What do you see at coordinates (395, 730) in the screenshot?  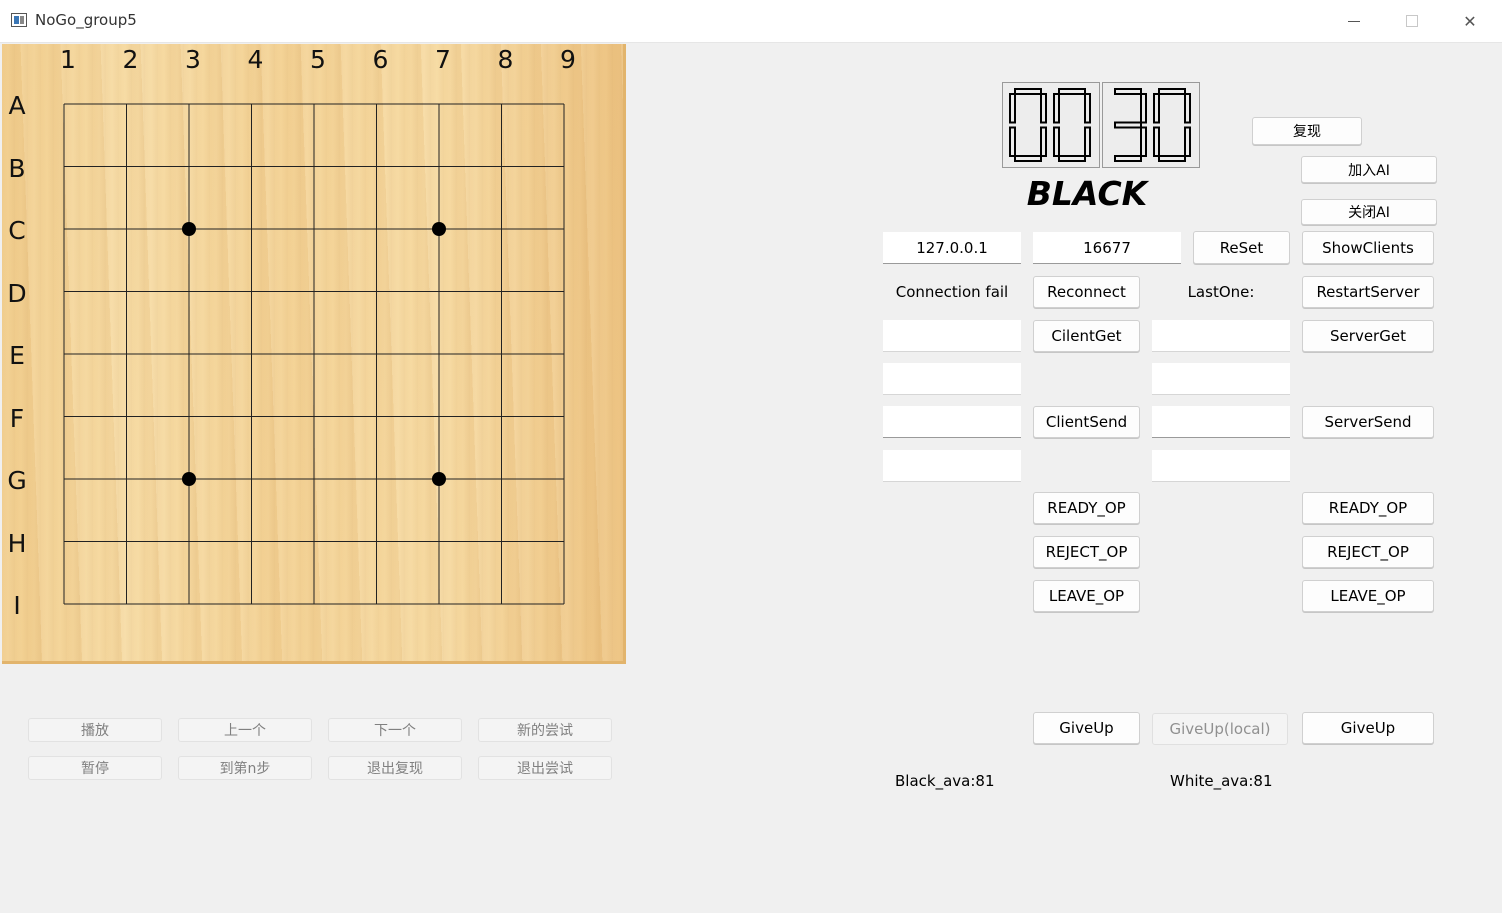 I see `next-step-button: 下一个` at bounding box center [395, 730].